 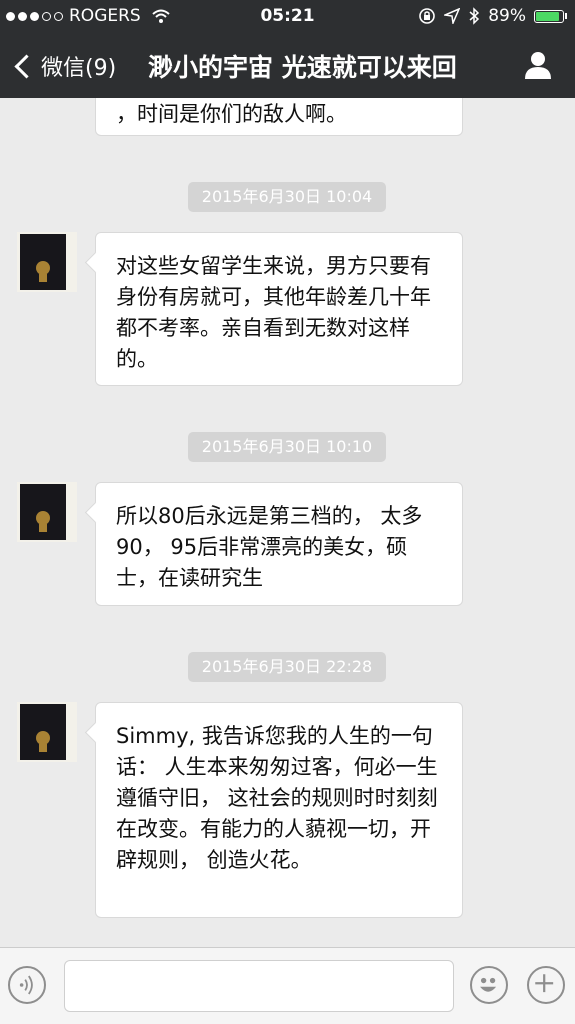 I want to click on message-bubble: 所以80后永远是第三档的， 太多90， 95后非常漂亮的美女，硕士，在读研究生, so click(x=279, y=544).